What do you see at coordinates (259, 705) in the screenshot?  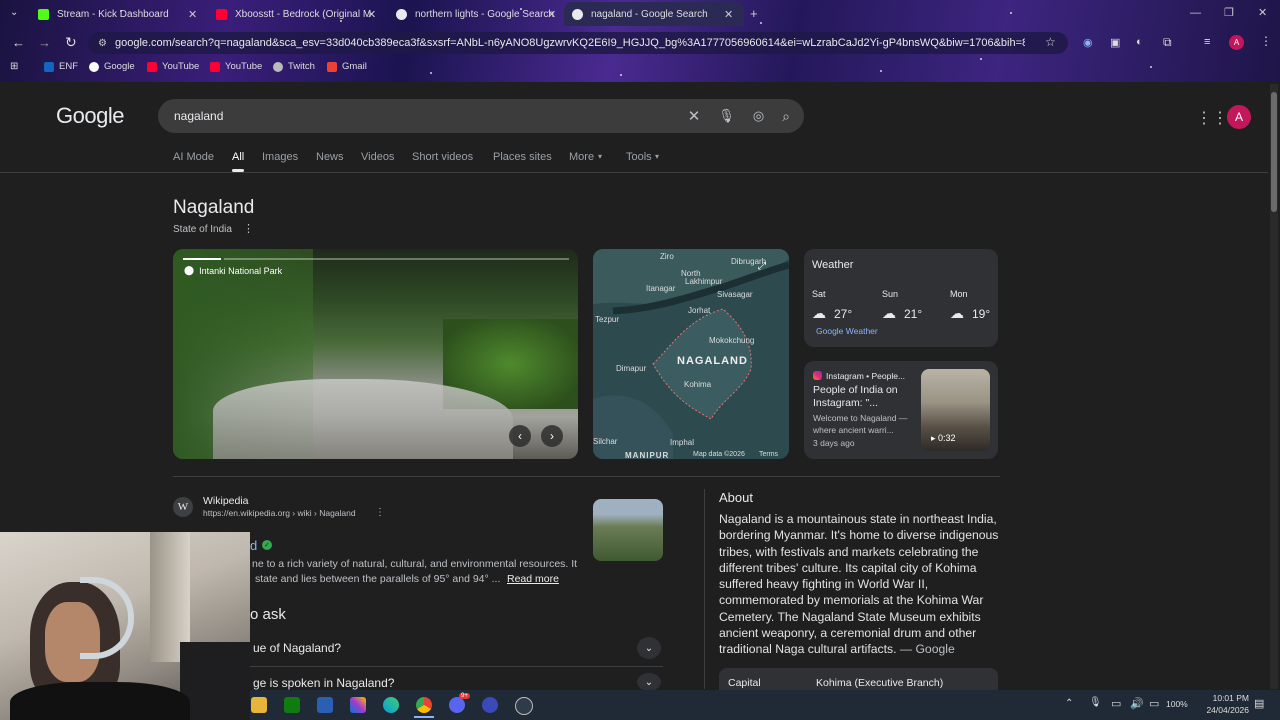 I see `file-explorer-icon` at bounding box center [259, 705].